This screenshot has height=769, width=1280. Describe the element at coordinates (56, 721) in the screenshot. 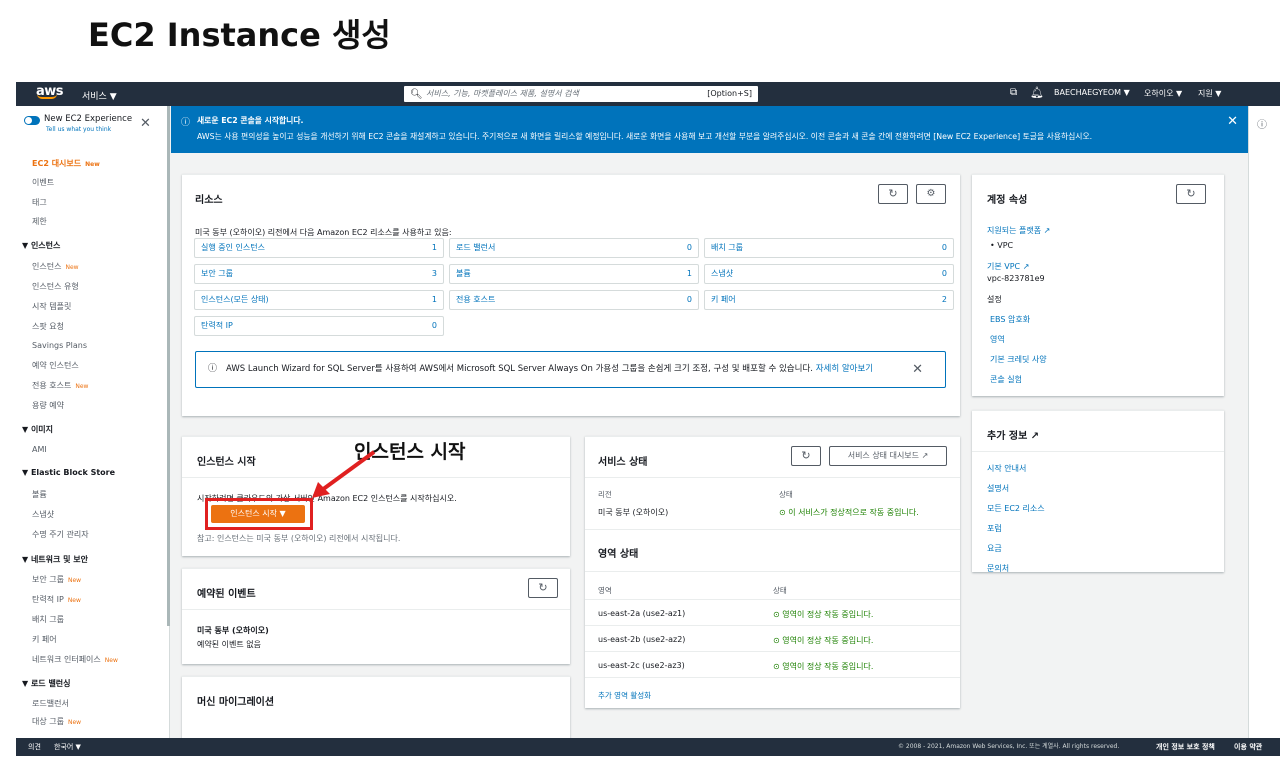

I see `sidebar-item: 대상 그룹 New` at that location.